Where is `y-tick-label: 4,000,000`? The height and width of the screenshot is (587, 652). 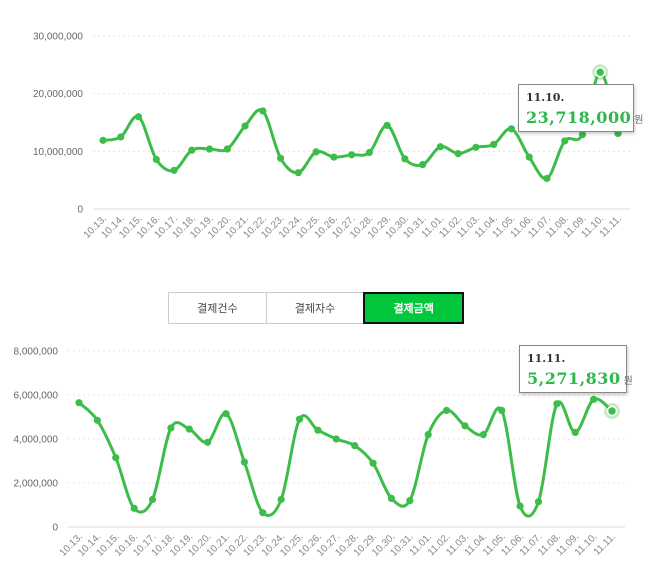
y-tick-label: 4,000,000 is located at coordinates (36, 440).